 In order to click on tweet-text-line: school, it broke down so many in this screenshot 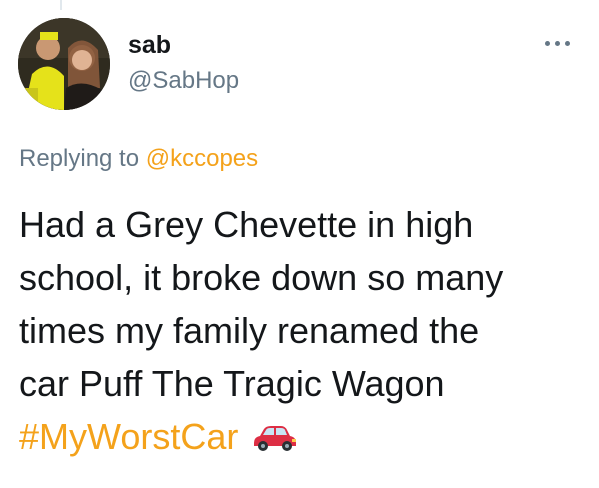, I will do `click(261, 277)`.